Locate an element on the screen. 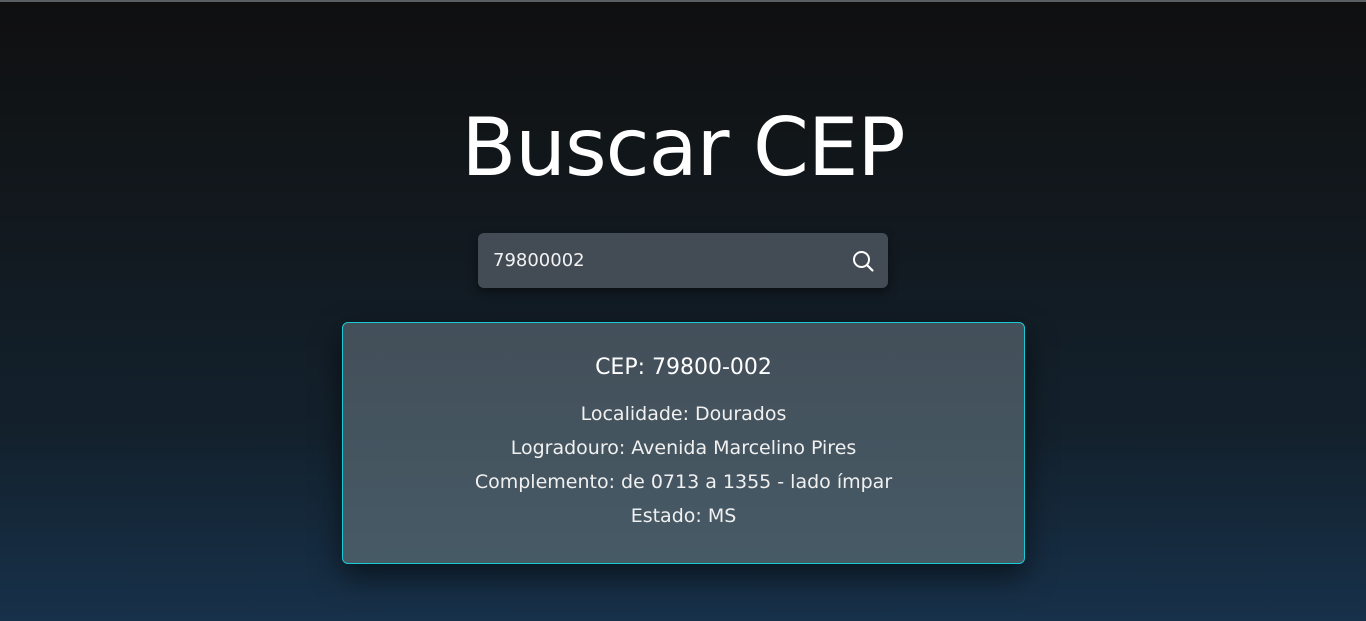 The height and width of the screenshot is (621, 1366). page-title: Buscar CEP is located at coordinates (683, 147).